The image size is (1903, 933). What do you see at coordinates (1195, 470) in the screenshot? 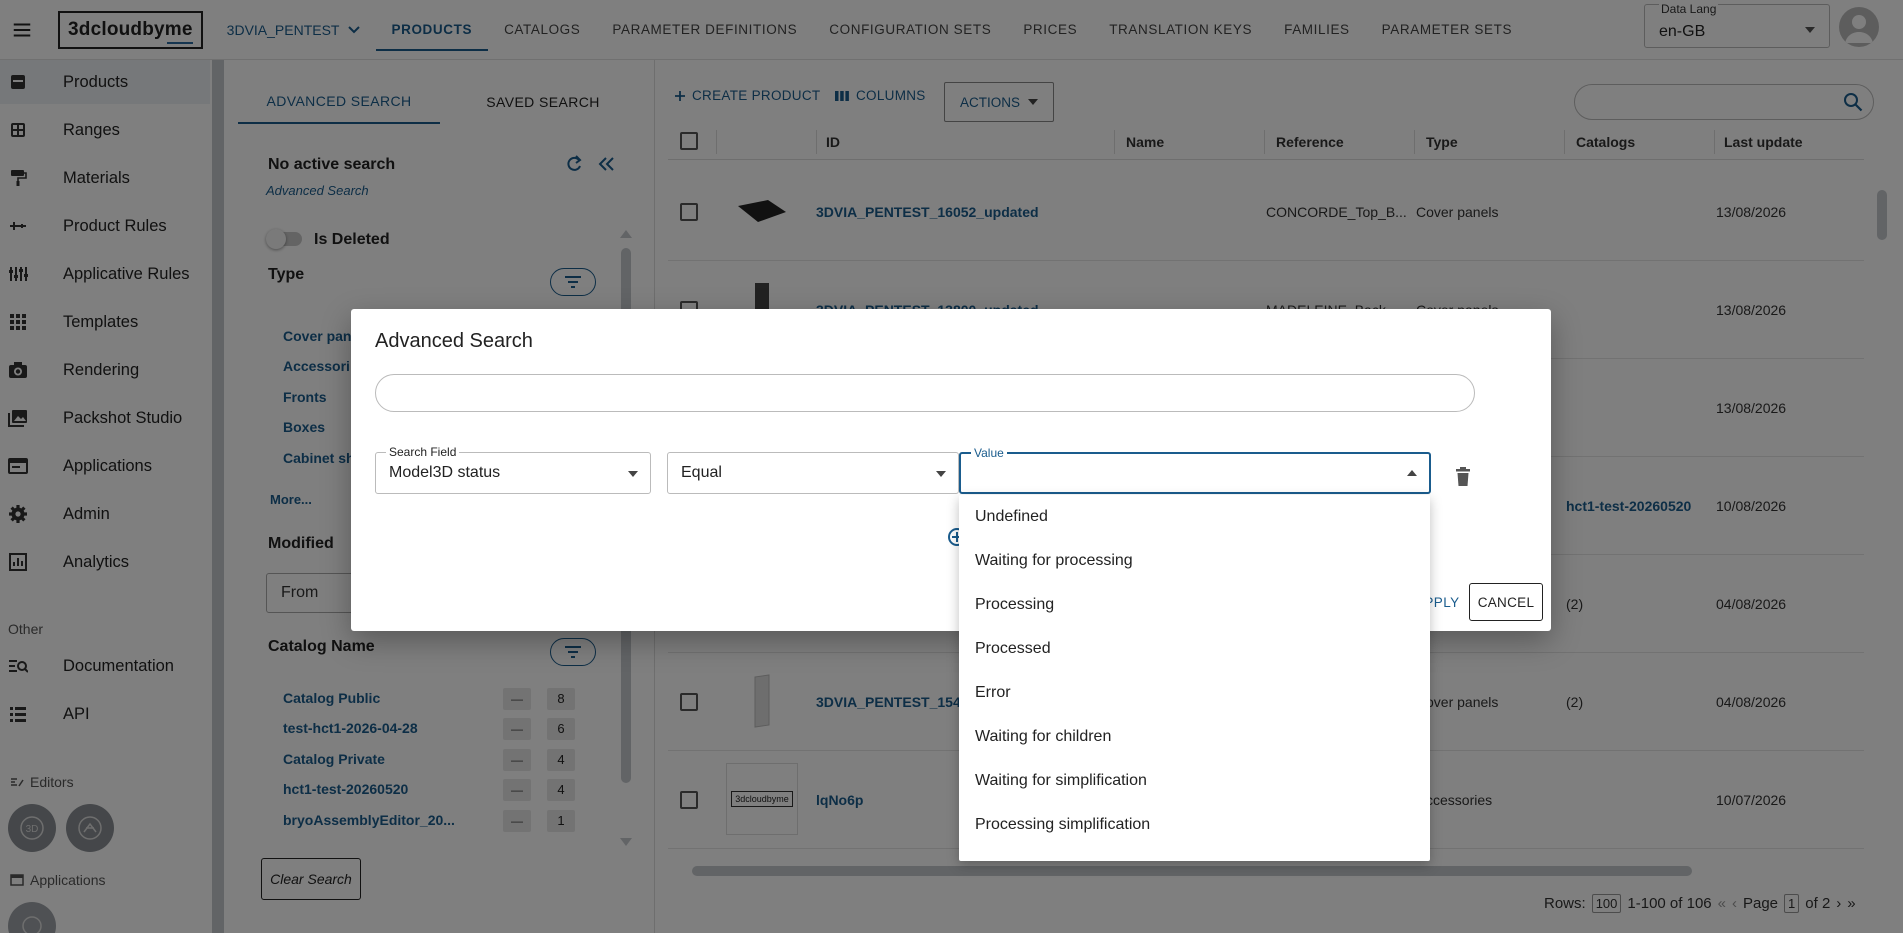
I see `value-select: Value` at bounding box center [1195, 470].